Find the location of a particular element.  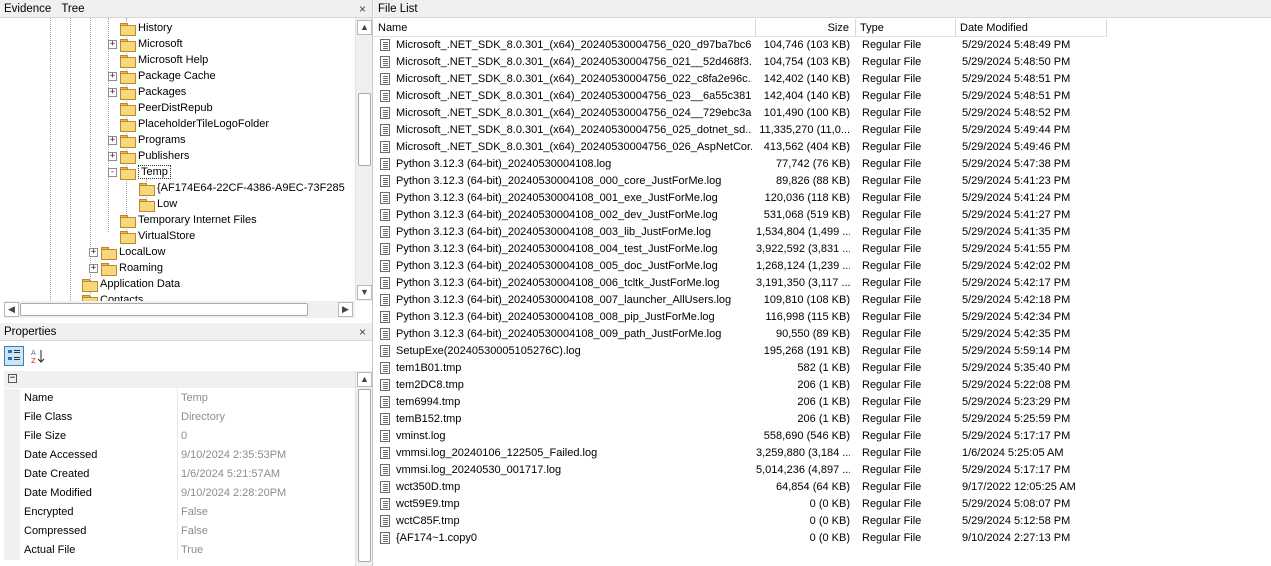

property-row: File Class Directory is located at coordinates (179, 417).